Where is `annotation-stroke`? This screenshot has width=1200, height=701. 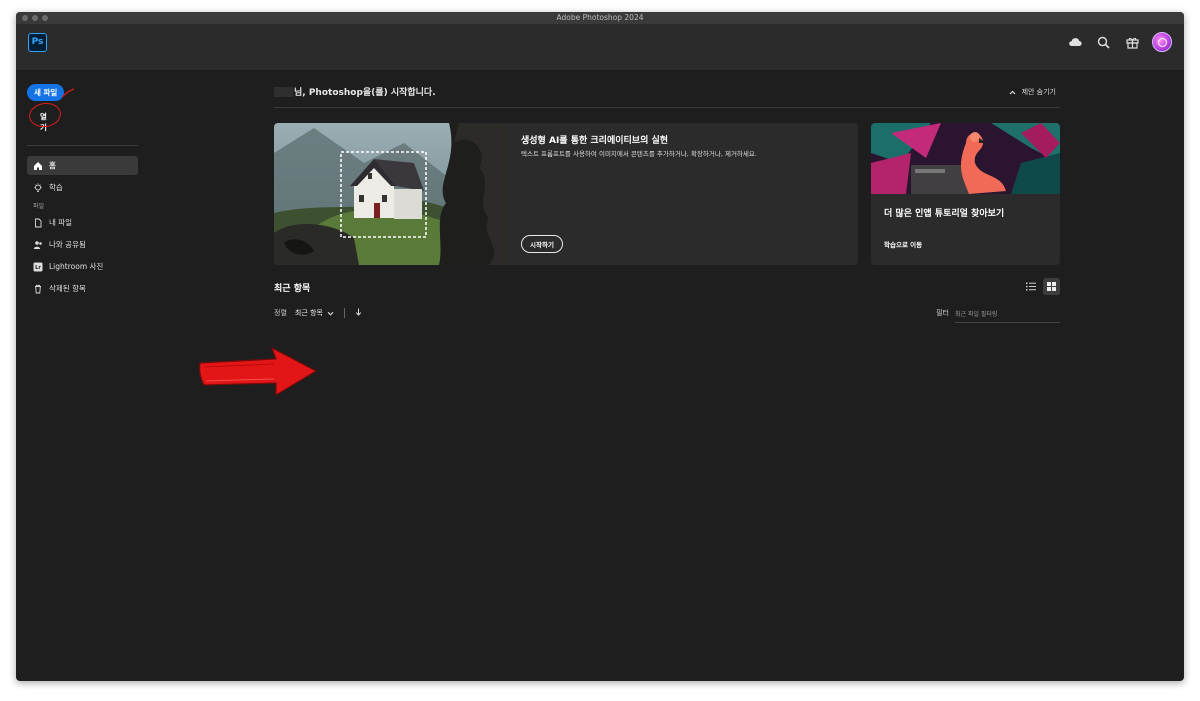
annotation-stroke is located at coordinates (68, 93).